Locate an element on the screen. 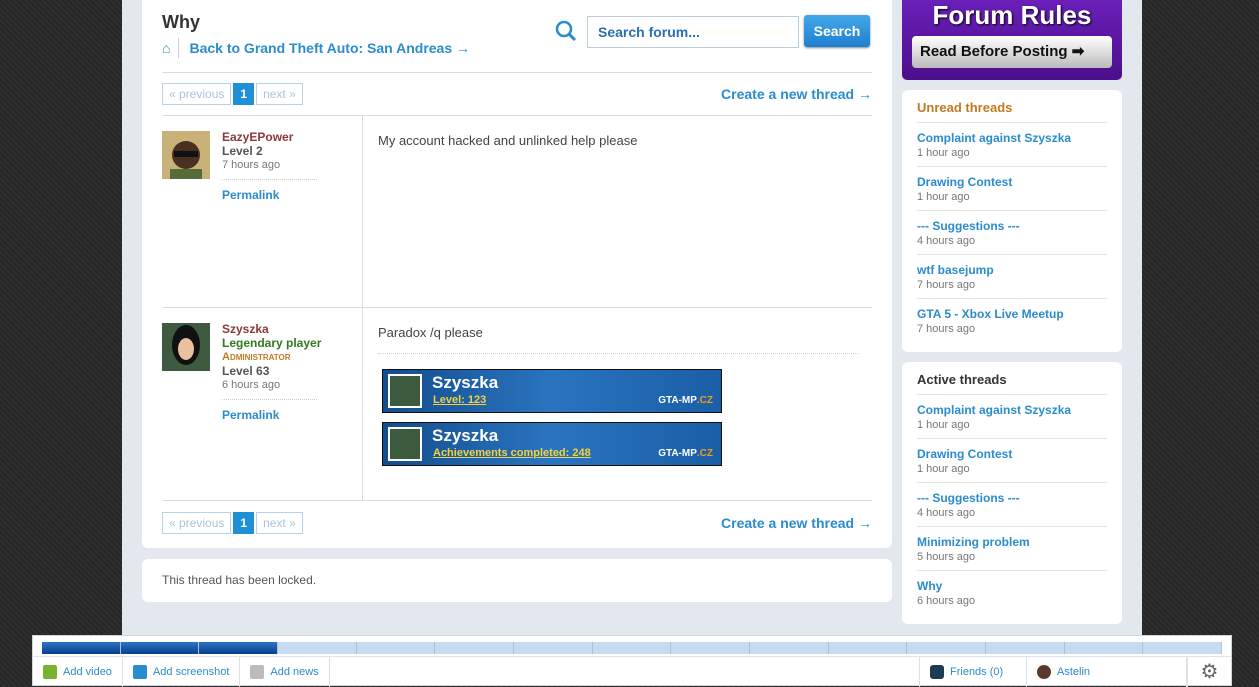 The height and width of the screenshot is (687, 1259). post-author-column: EazyEPower Level 2 7 hours ago Permalink is located at coordinates (262, 211).